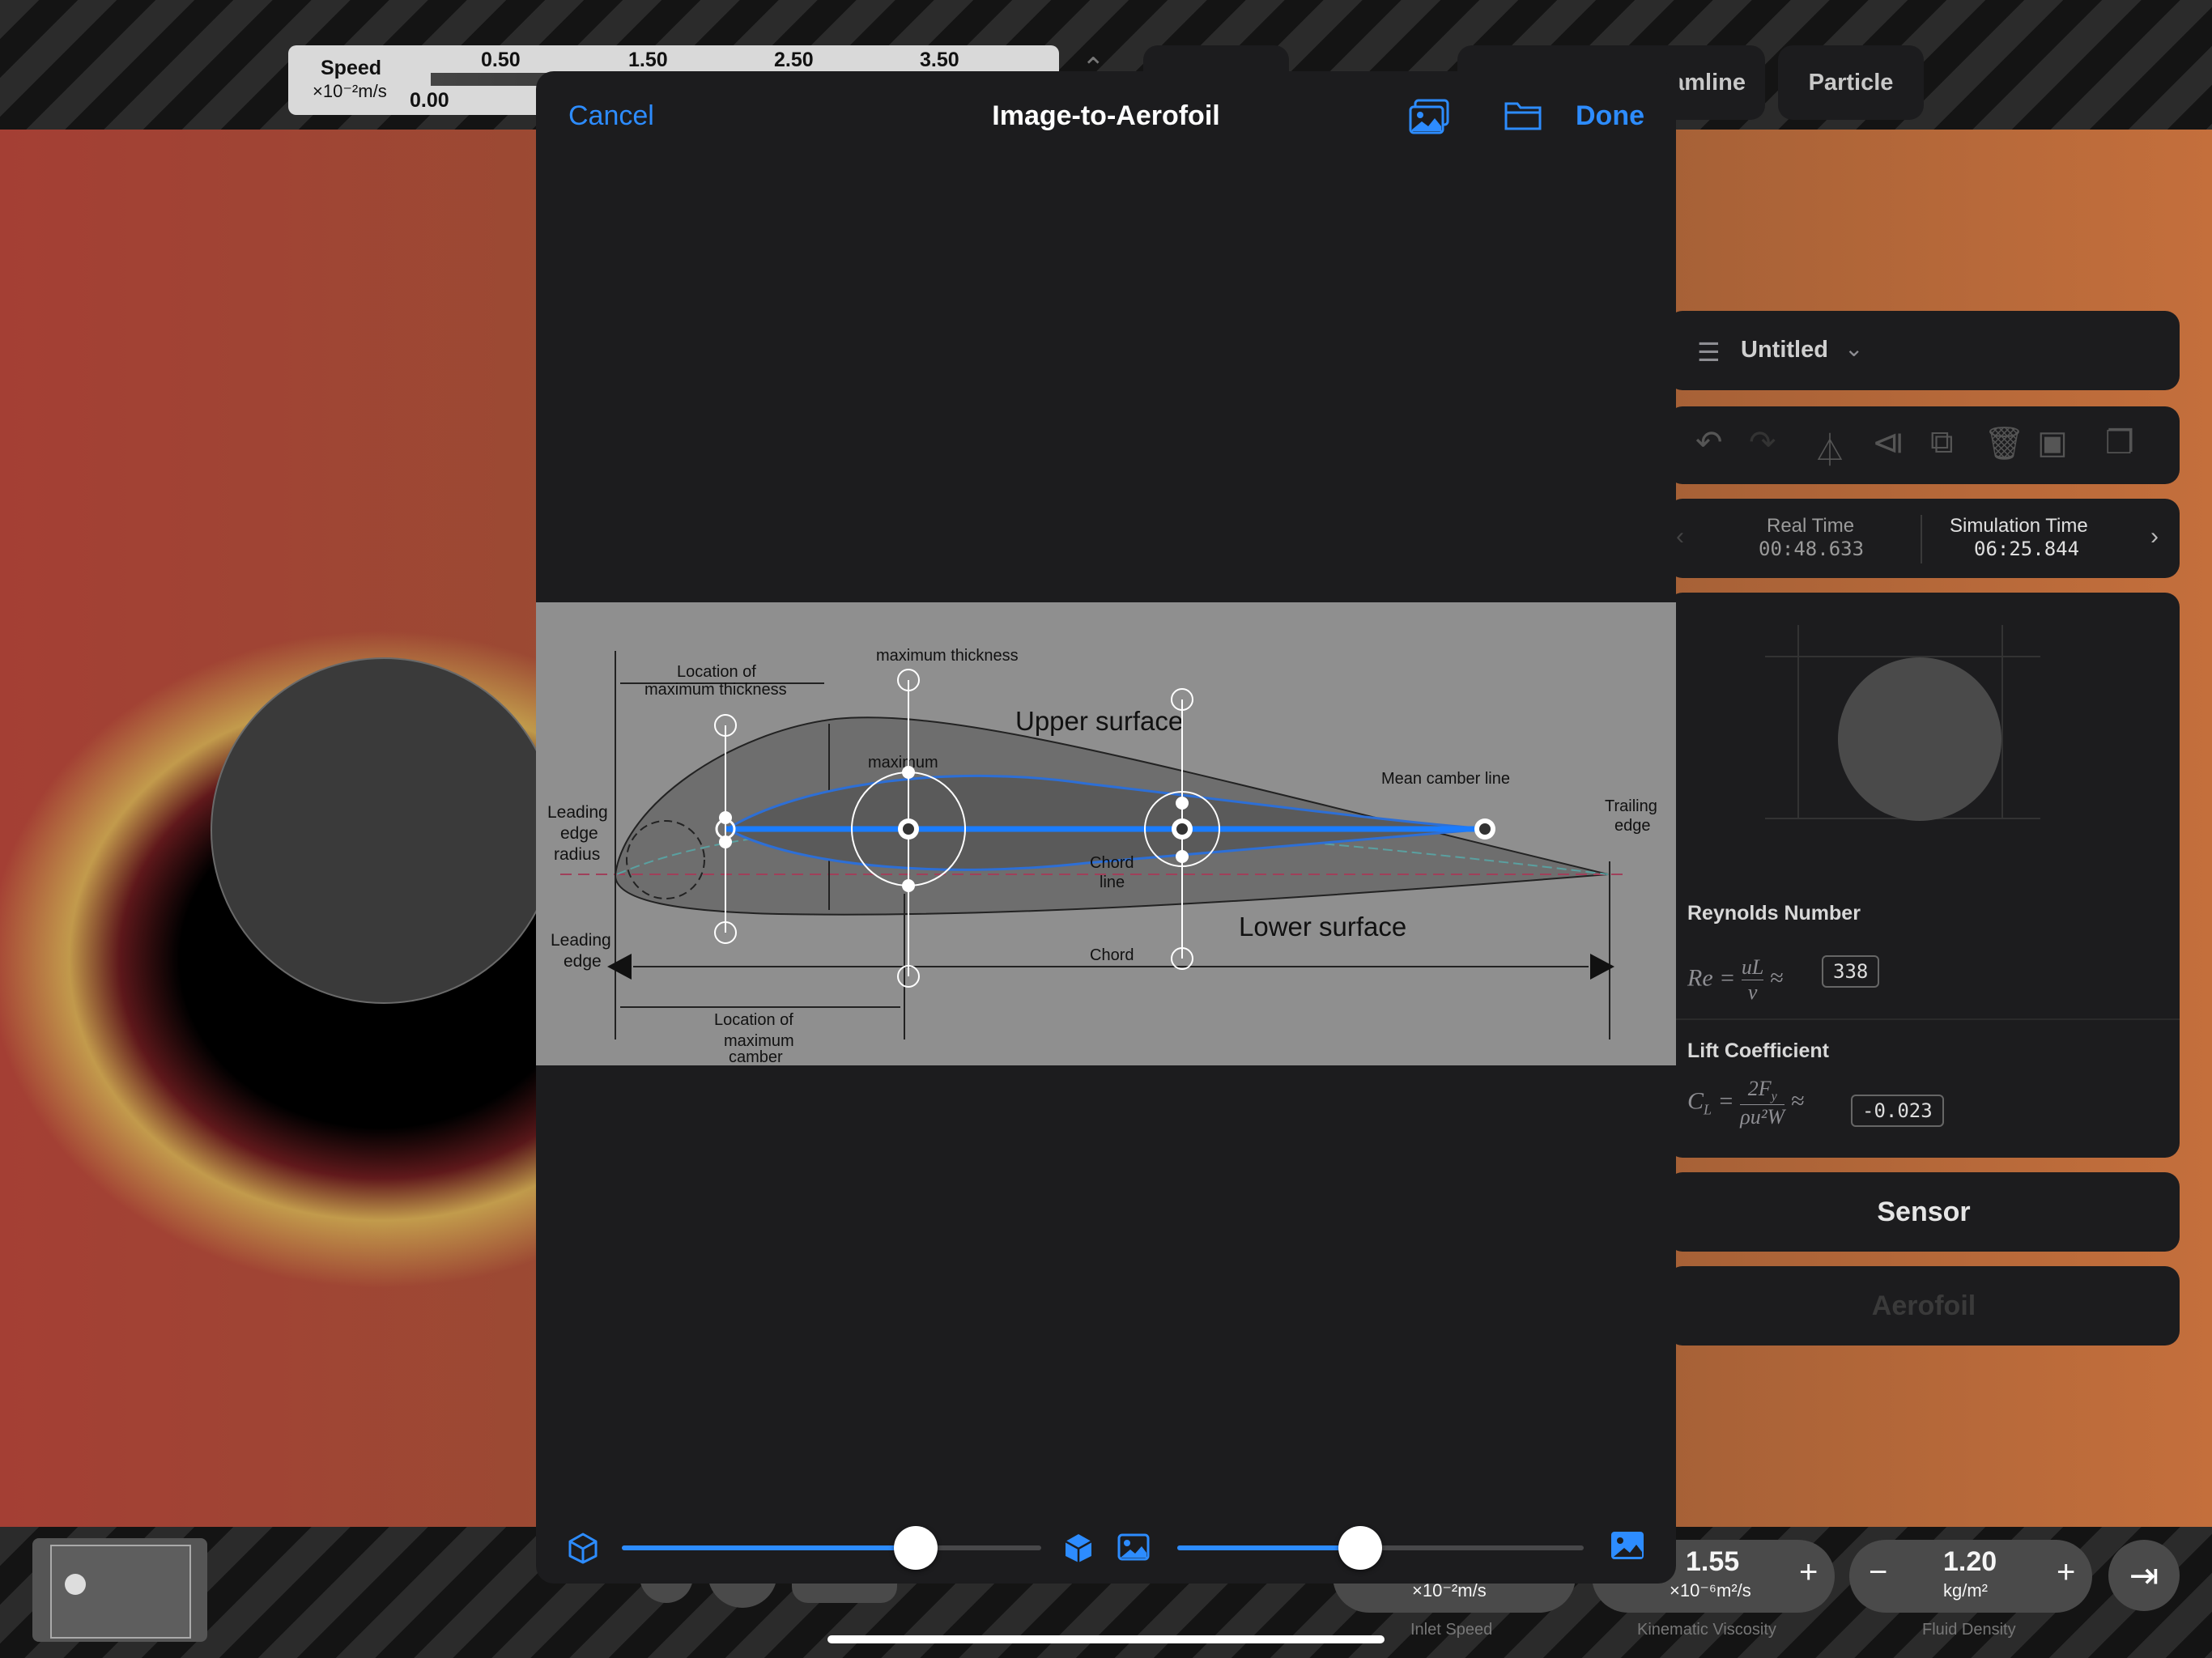 This screenshot has width=2212, height=1658. I want to click on collapse-panel-icon: ⇥, so click(2144, 1575).